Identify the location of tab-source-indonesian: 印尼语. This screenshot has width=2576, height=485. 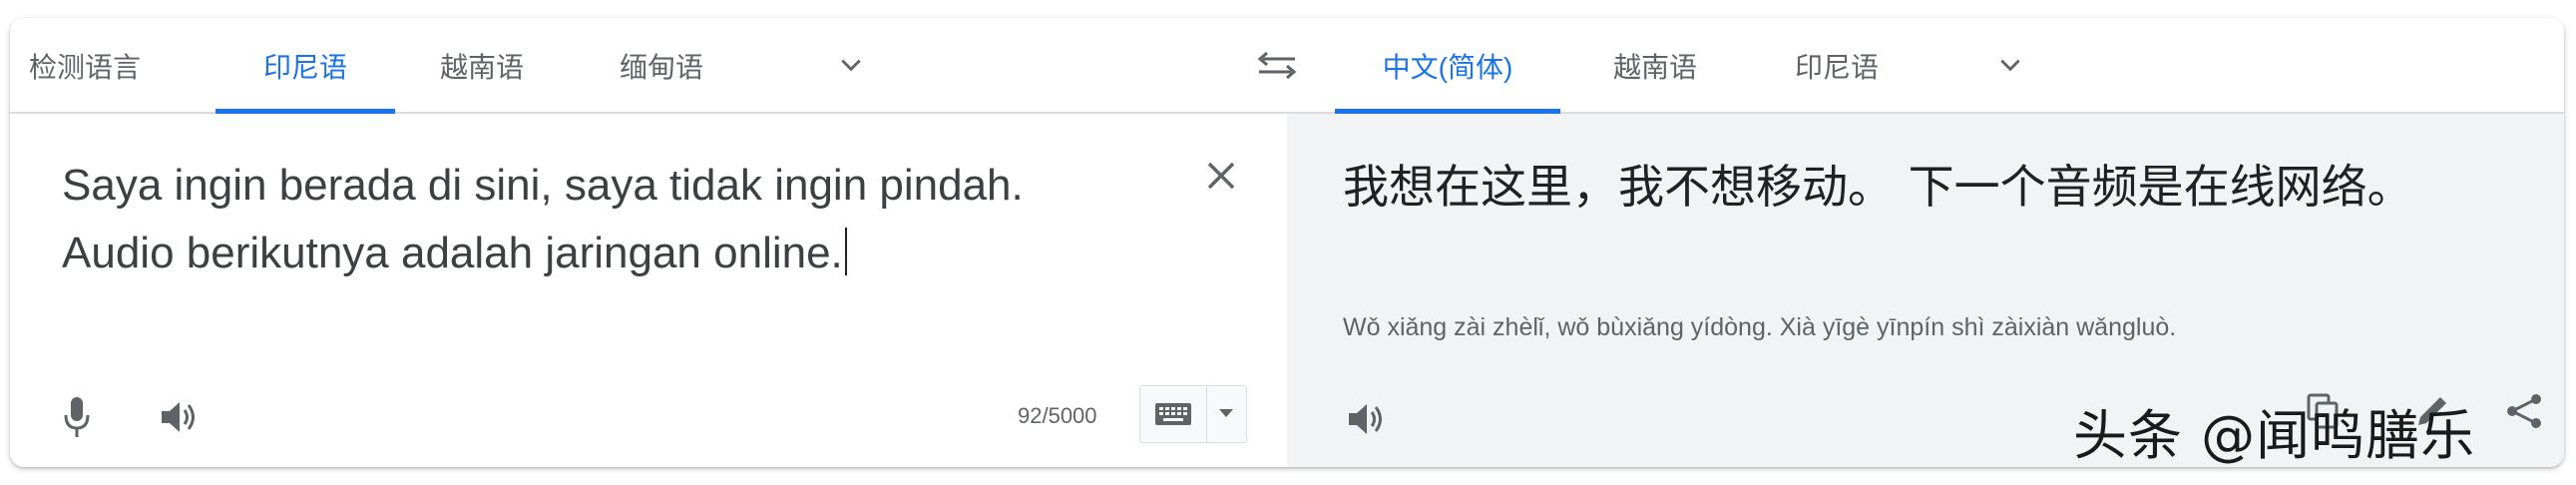
(305, 66).